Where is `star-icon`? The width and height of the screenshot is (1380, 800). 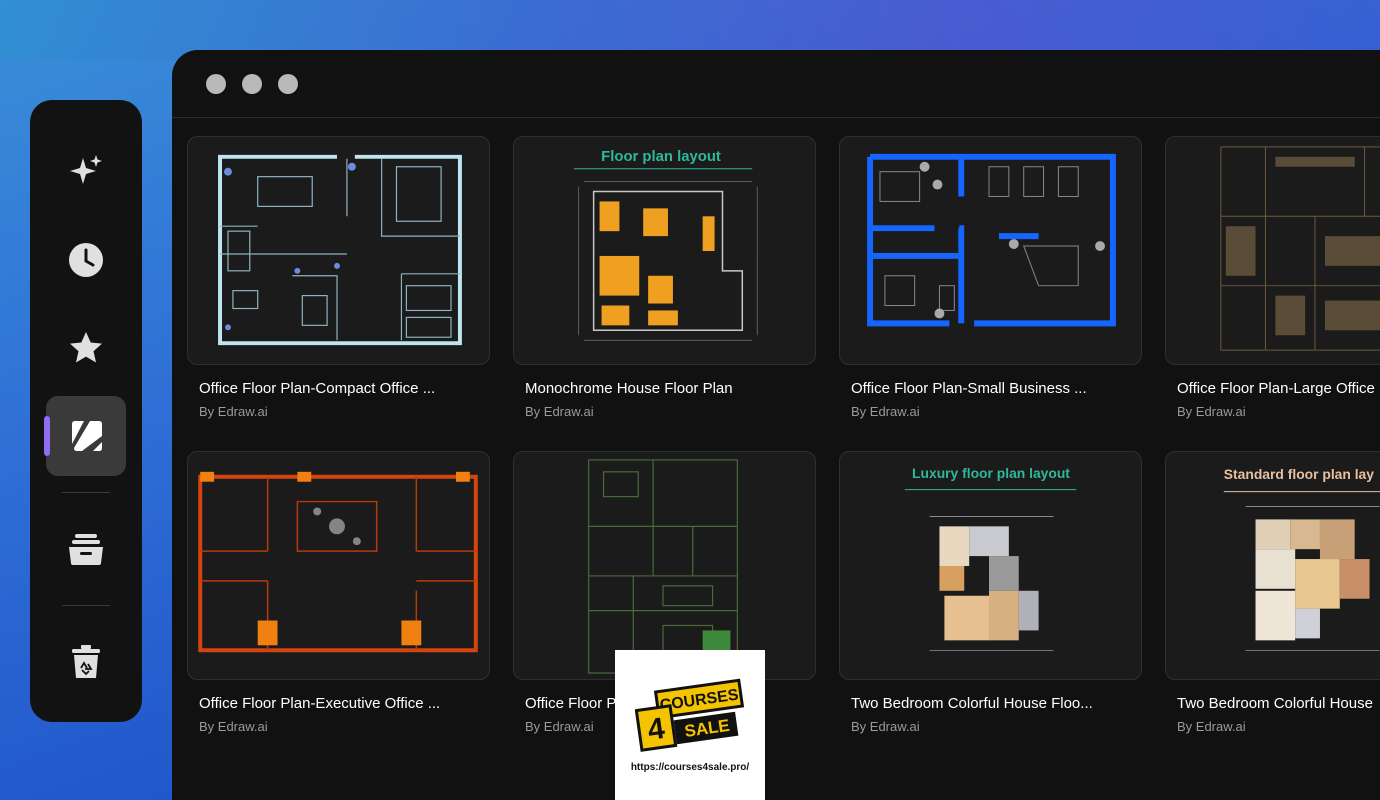
star-icon is located at coordinates (86, 347).